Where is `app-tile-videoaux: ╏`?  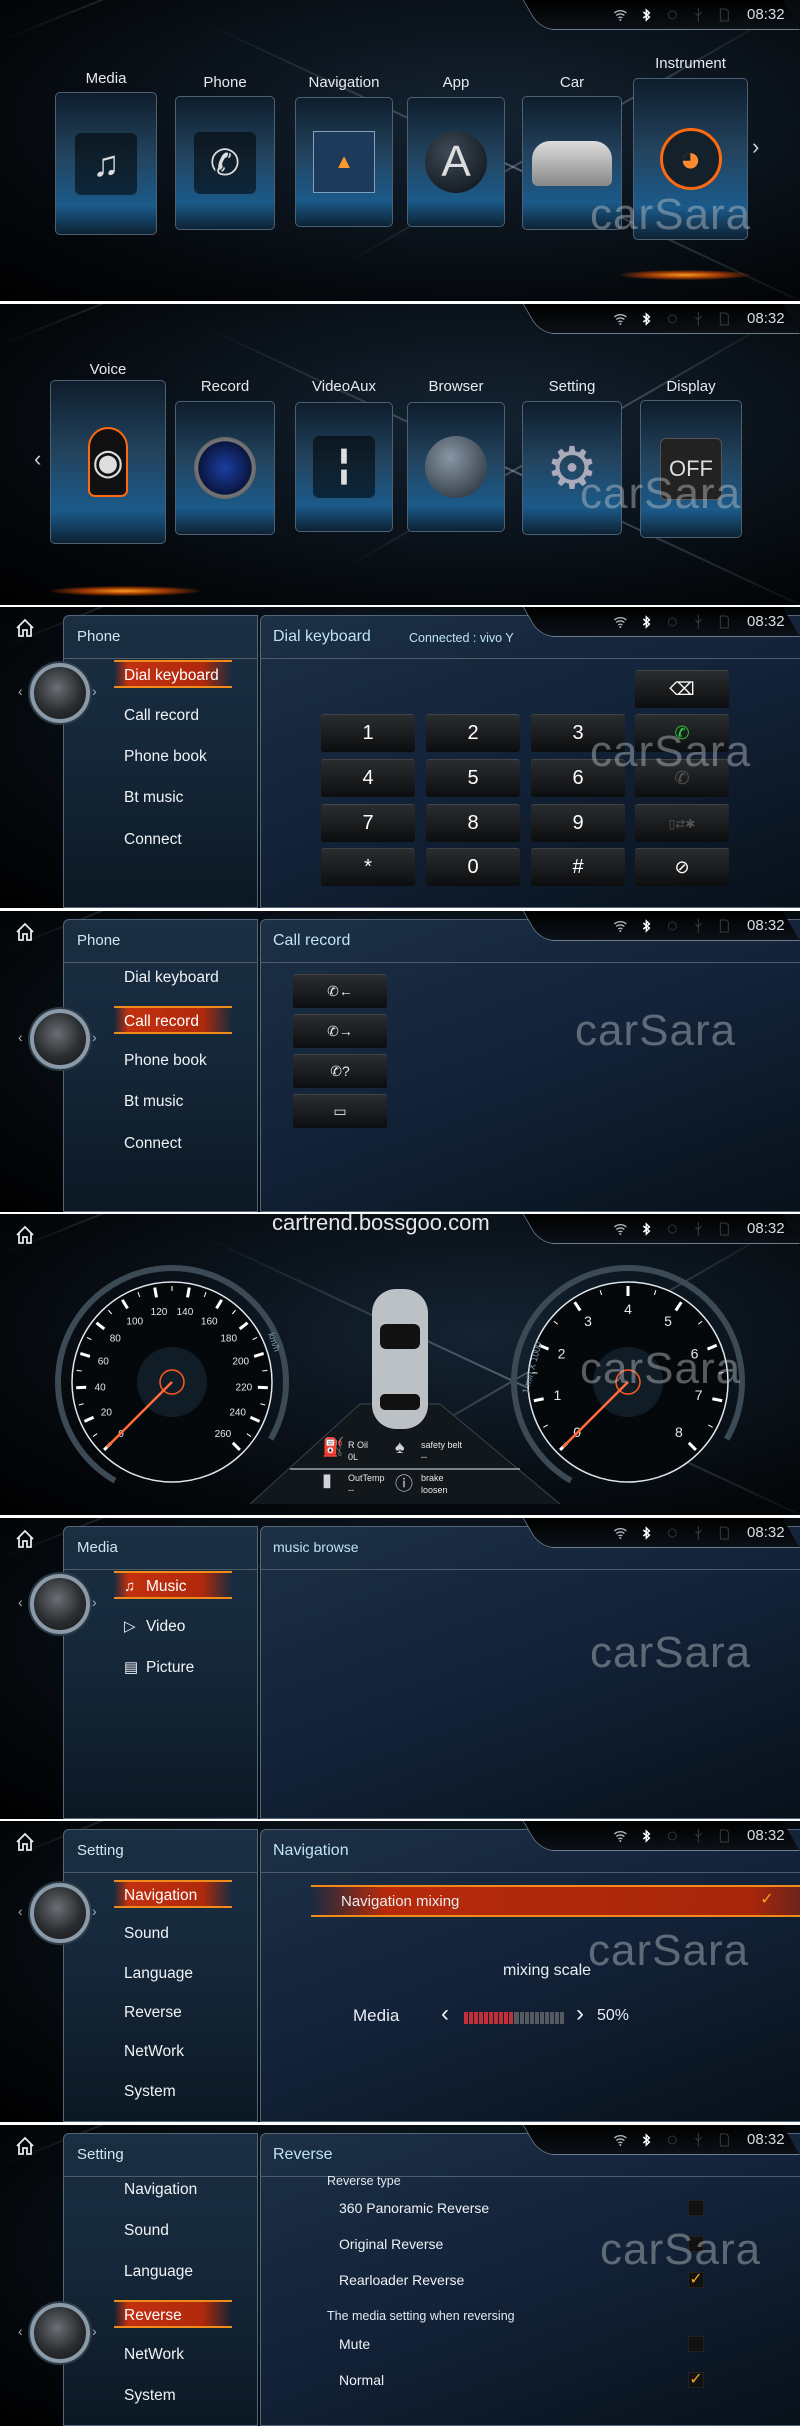 app-tile-videoaux: ╏ is located at coordinates (344, 466).